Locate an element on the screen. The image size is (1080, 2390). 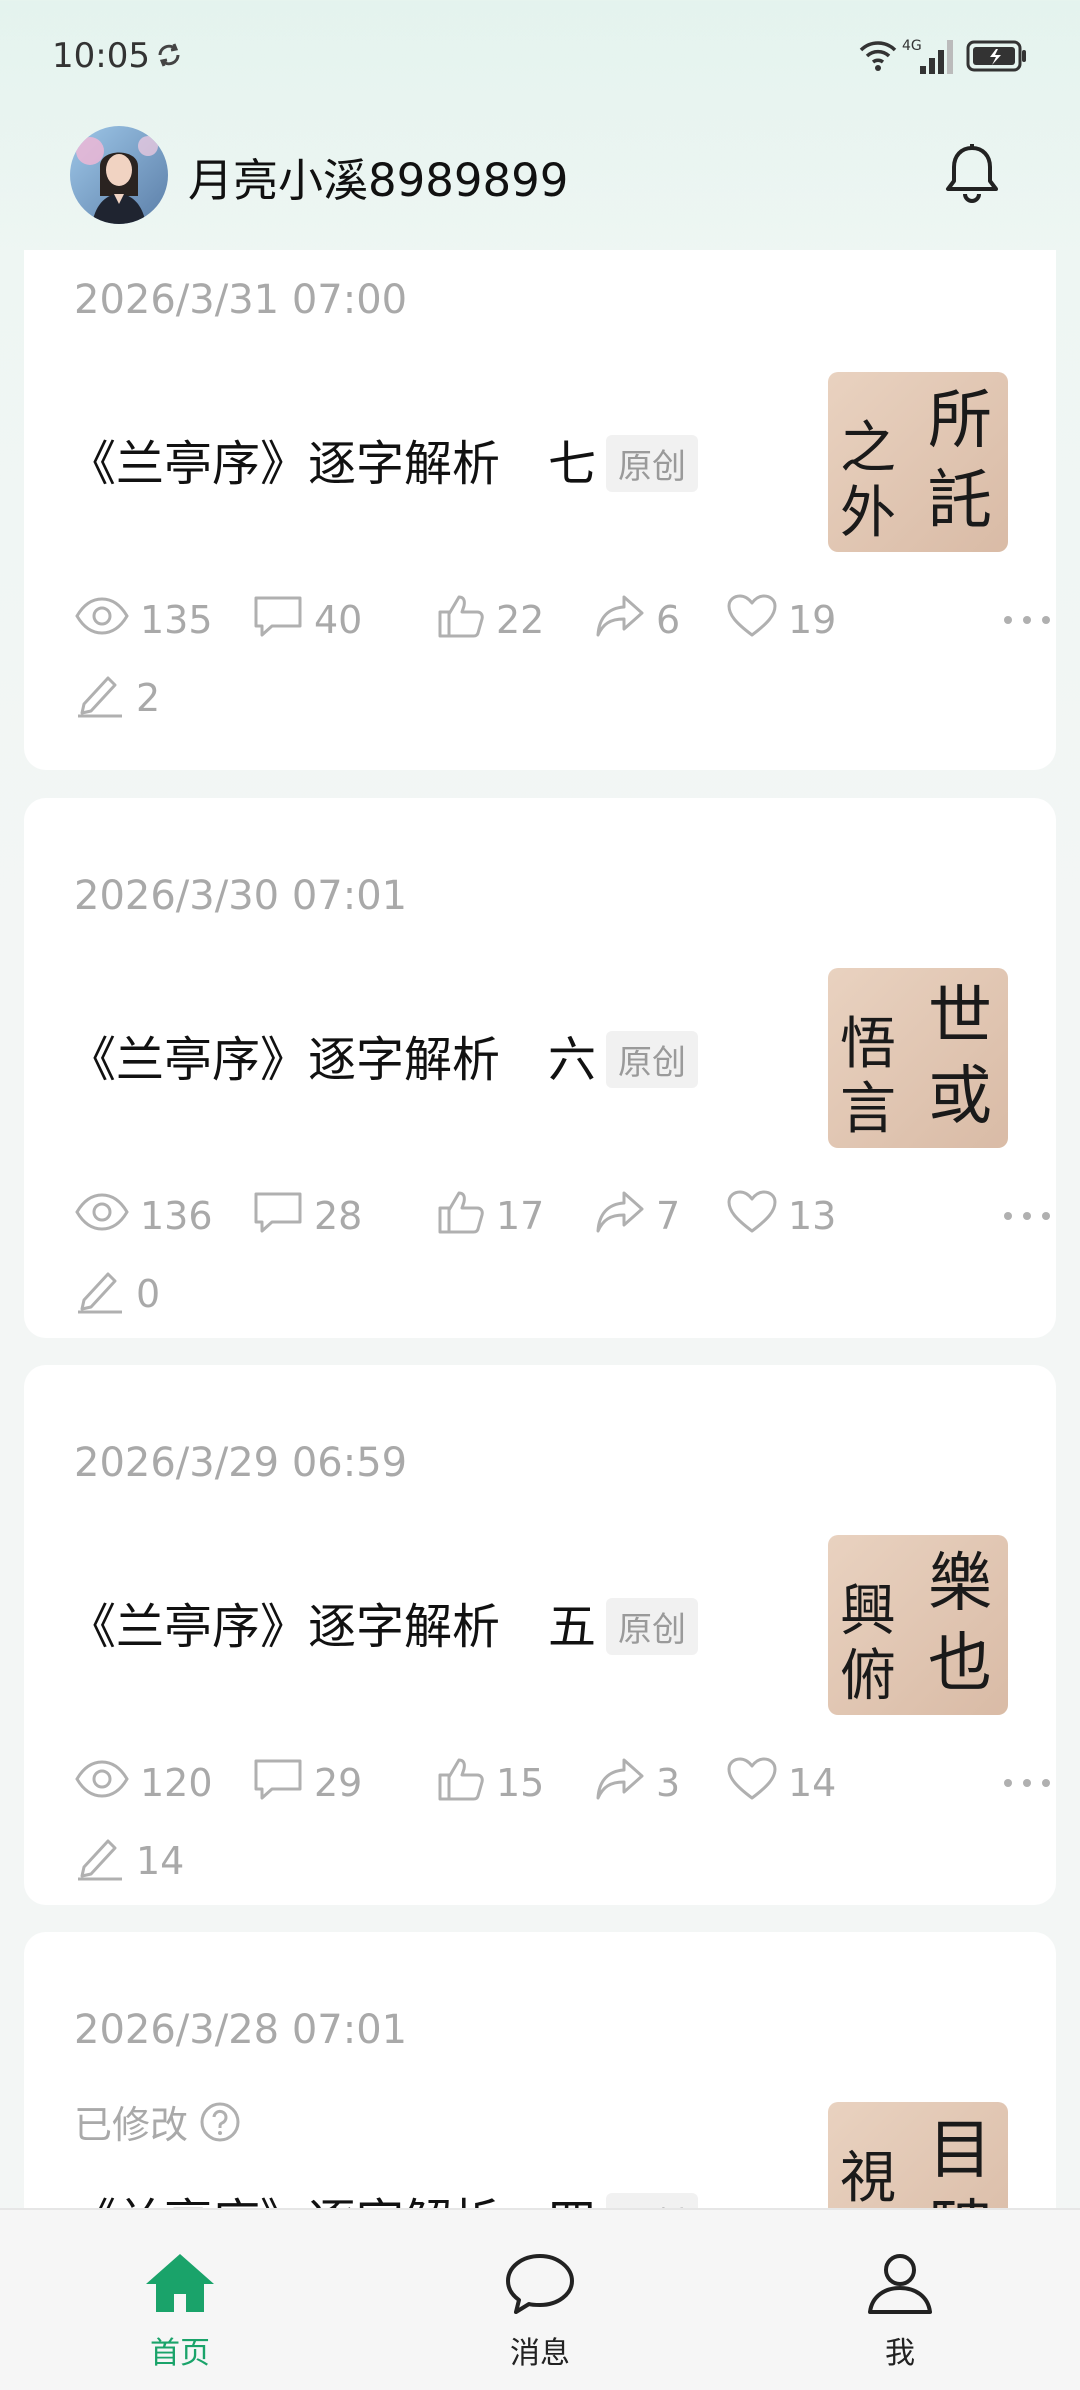
post-title: 《兰亭序》逐字解析 六原创 is located at coordinates (383, 1056).